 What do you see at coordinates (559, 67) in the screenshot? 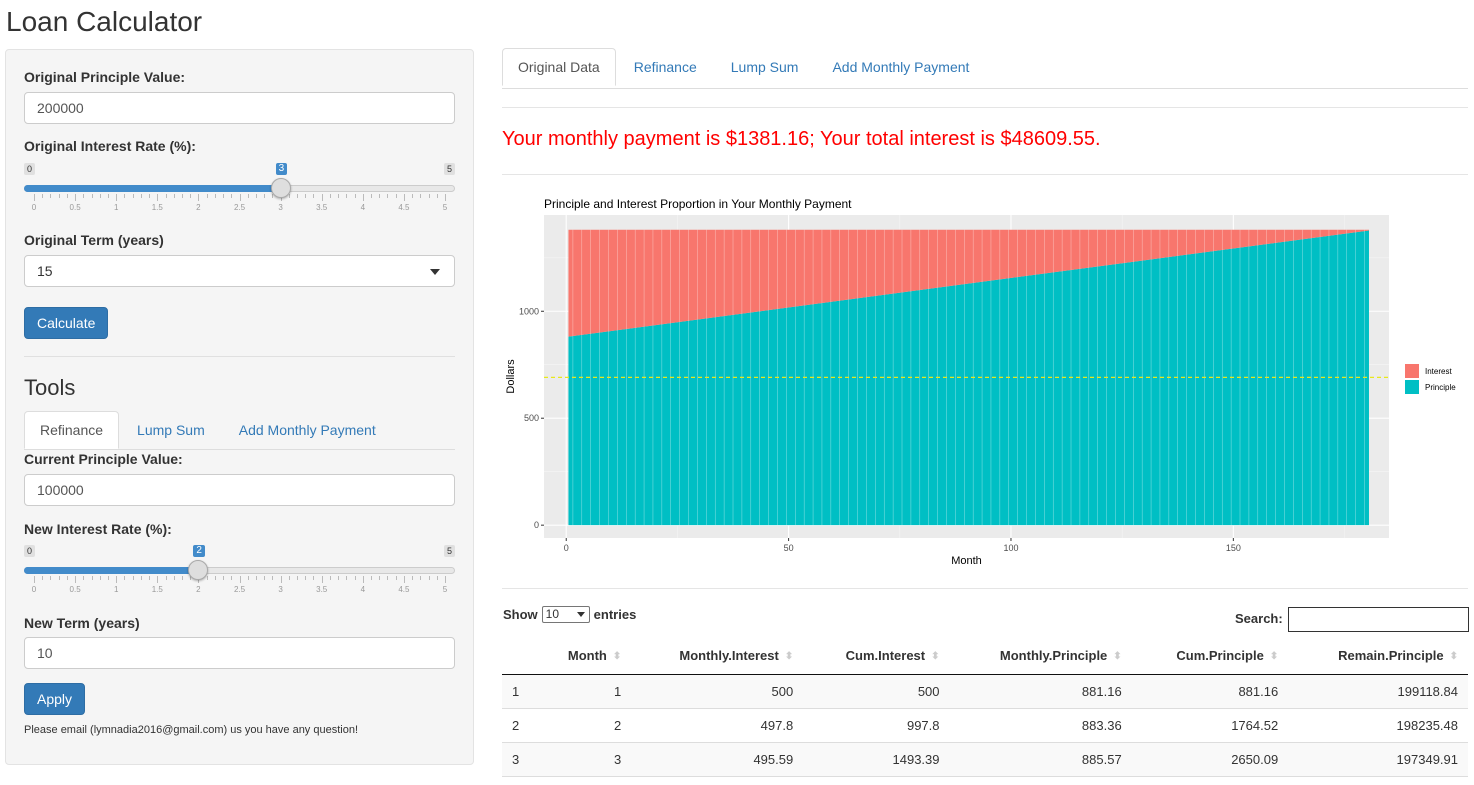
I see `tab-original-data: Original Data` at bounding box center [559, 67].